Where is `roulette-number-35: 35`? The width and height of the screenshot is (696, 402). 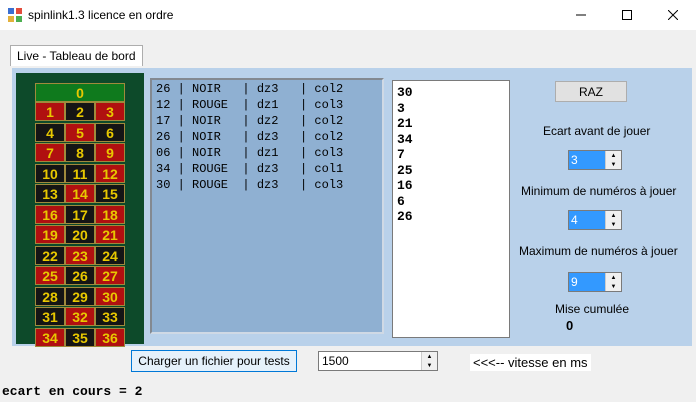
roulette-number-35: 35 is located at coordinates (80, 337).